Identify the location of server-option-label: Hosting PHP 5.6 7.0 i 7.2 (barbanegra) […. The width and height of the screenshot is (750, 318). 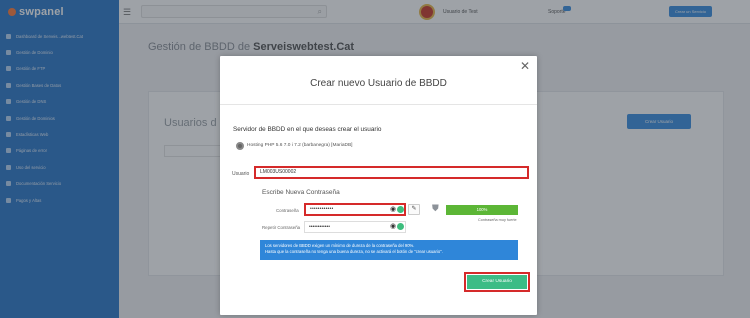
(300, 145).